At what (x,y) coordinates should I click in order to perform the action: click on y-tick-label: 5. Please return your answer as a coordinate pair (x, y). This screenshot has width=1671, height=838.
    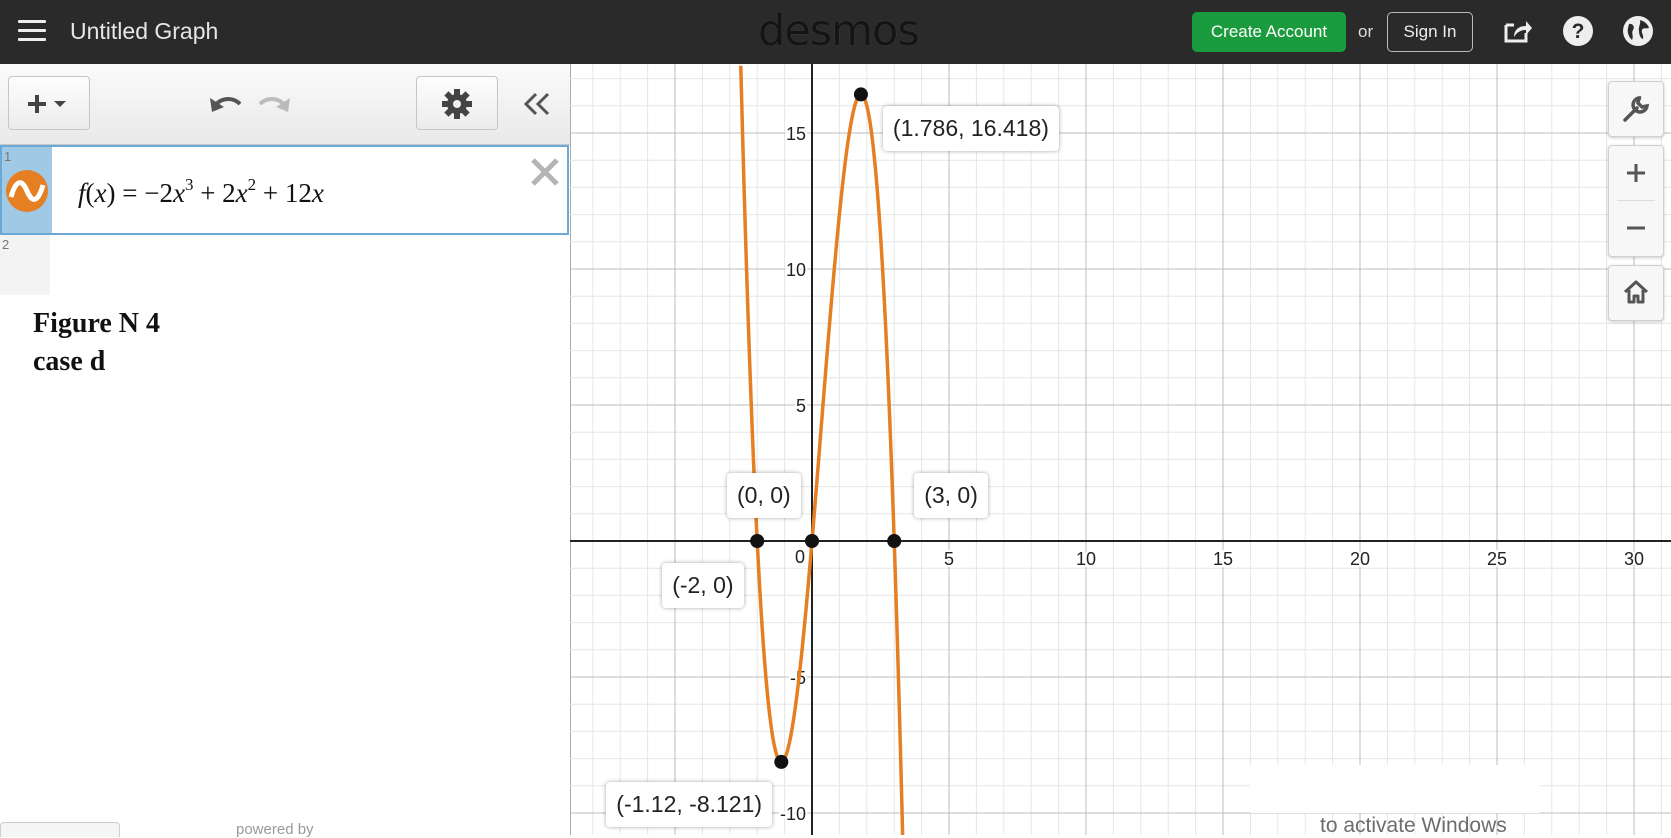
    Looking at the image, I should click on (801, 406).